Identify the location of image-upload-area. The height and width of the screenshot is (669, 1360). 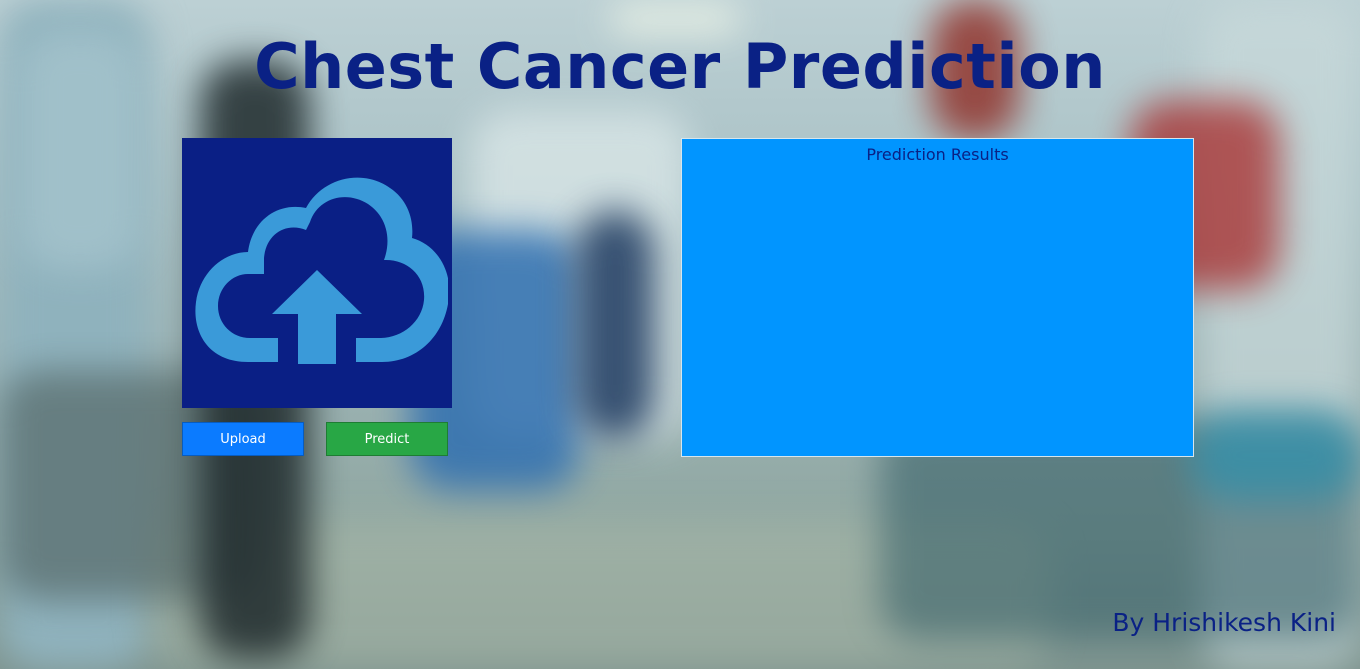
(317, 273).